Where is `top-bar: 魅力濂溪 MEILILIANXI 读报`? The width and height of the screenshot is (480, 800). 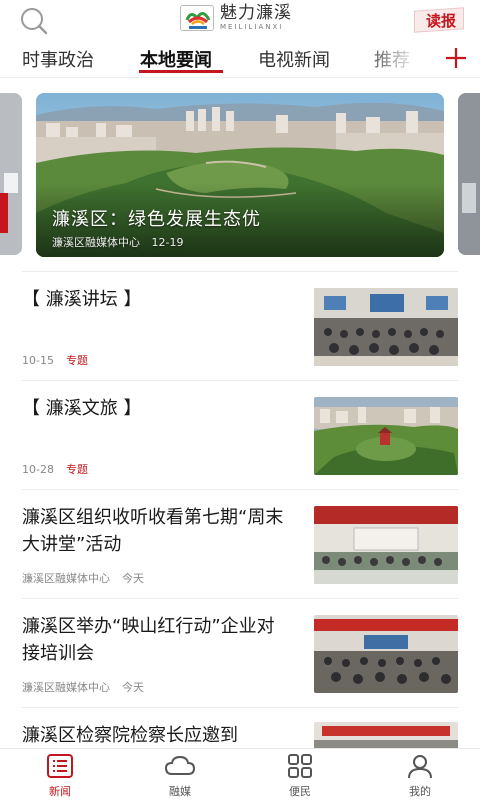 top-bar: 魅力濂溪 MEILILIANXI 读报 is located at coordinates (240, 20).